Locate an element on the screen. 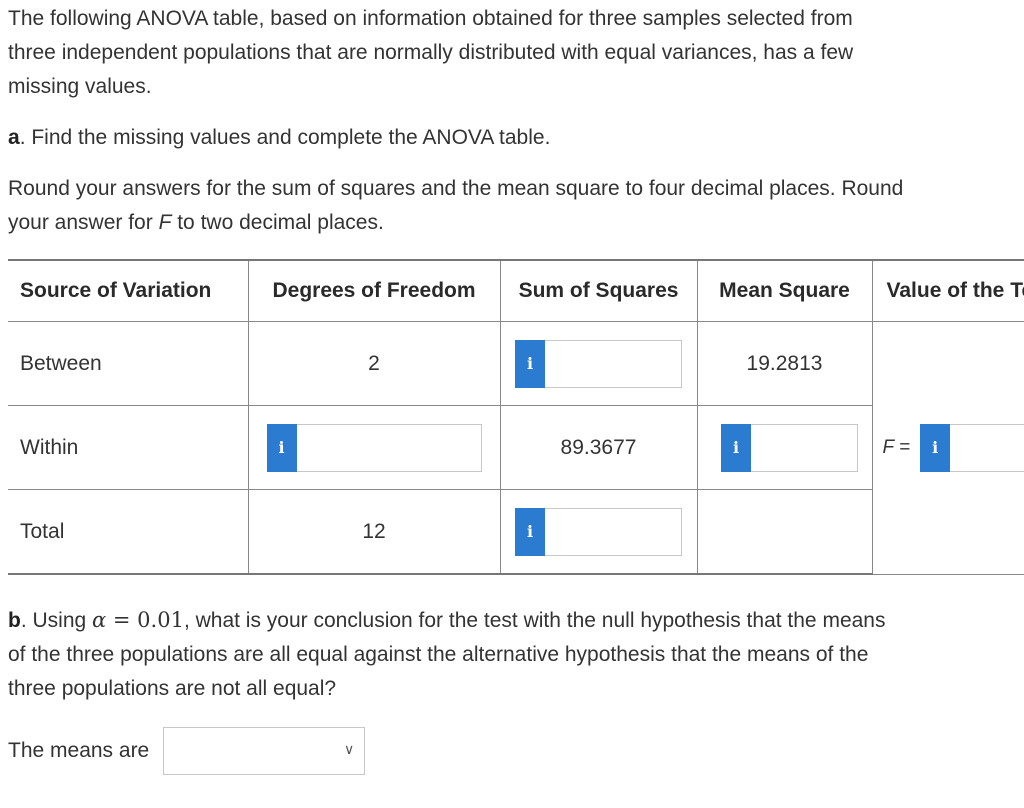 The height and width of the screenshot is (808, 1024). total-ss-input is located at coordinates (613, 531).